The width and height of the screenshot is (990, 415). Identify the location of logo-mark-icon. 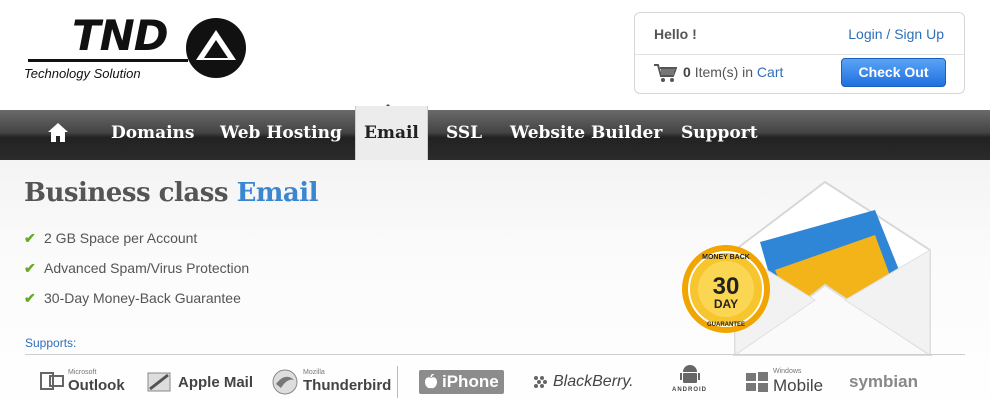
(216, 48).